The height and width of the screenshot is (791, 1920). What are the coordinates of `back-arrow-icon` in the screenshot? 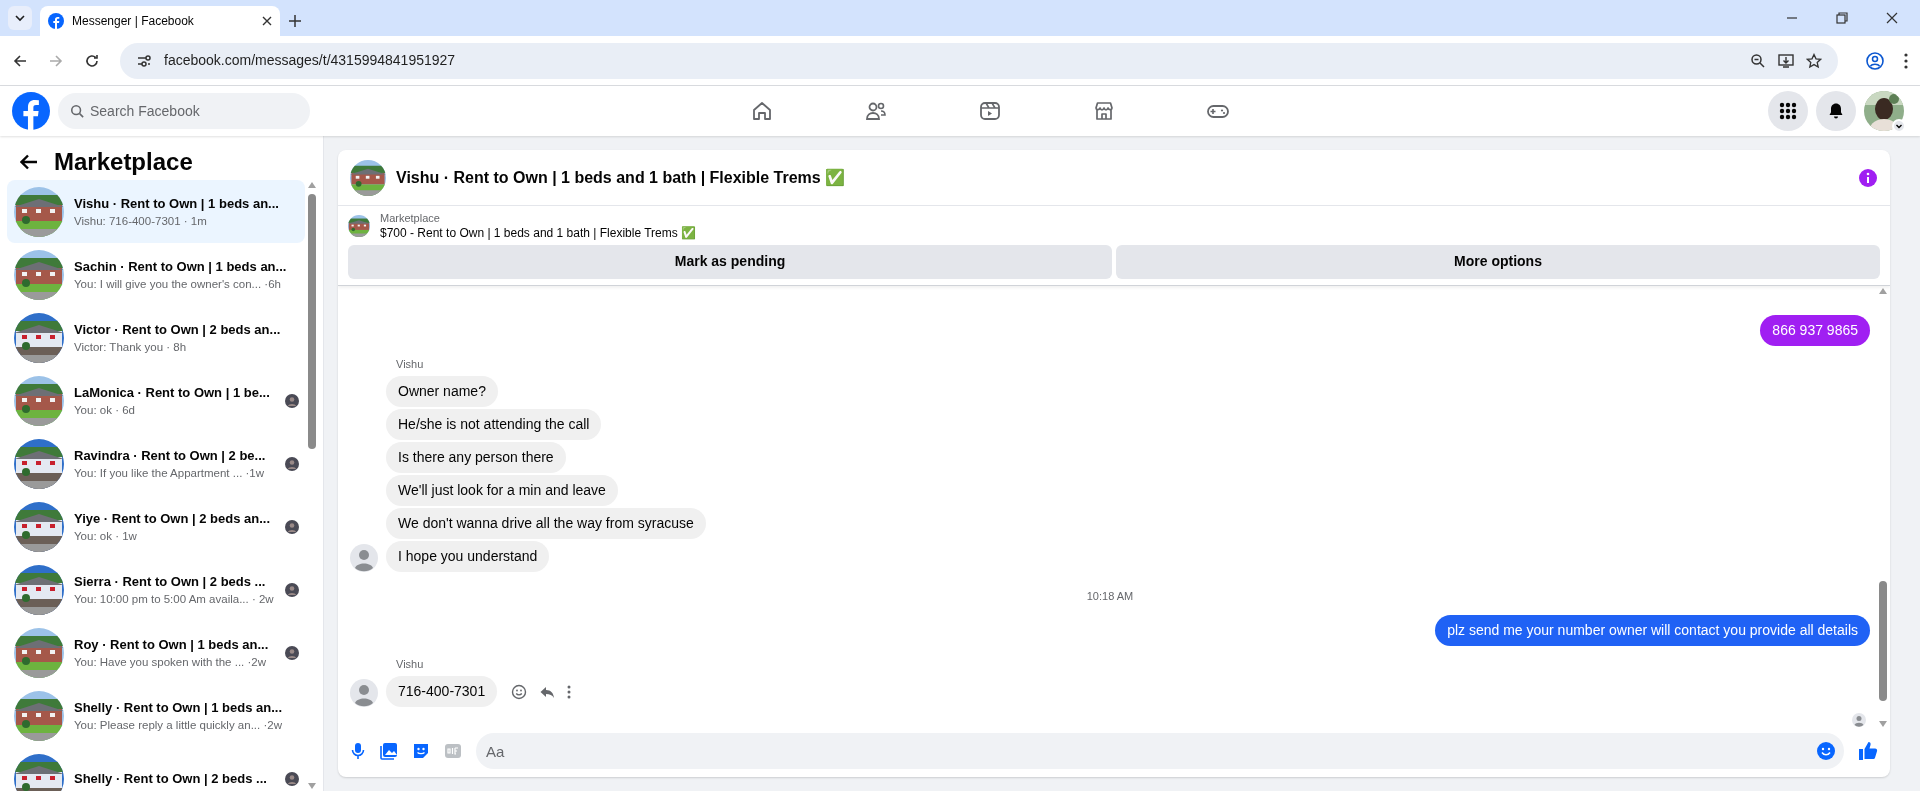 It's located at (29, 162).